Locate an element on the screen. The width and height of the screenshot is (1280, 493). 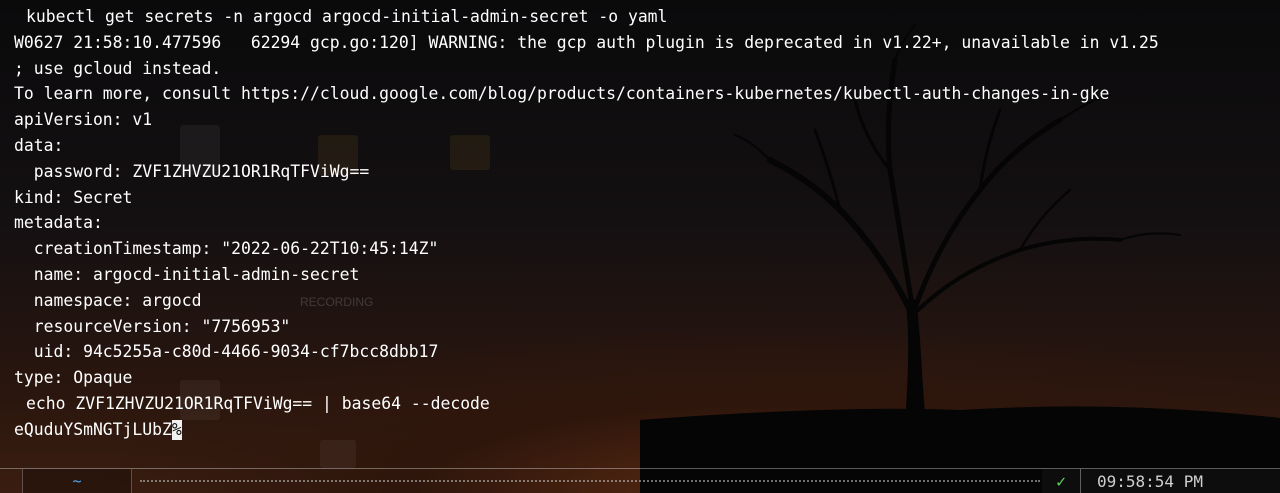
current-directory: ~ is located at coordinates (77, 481).